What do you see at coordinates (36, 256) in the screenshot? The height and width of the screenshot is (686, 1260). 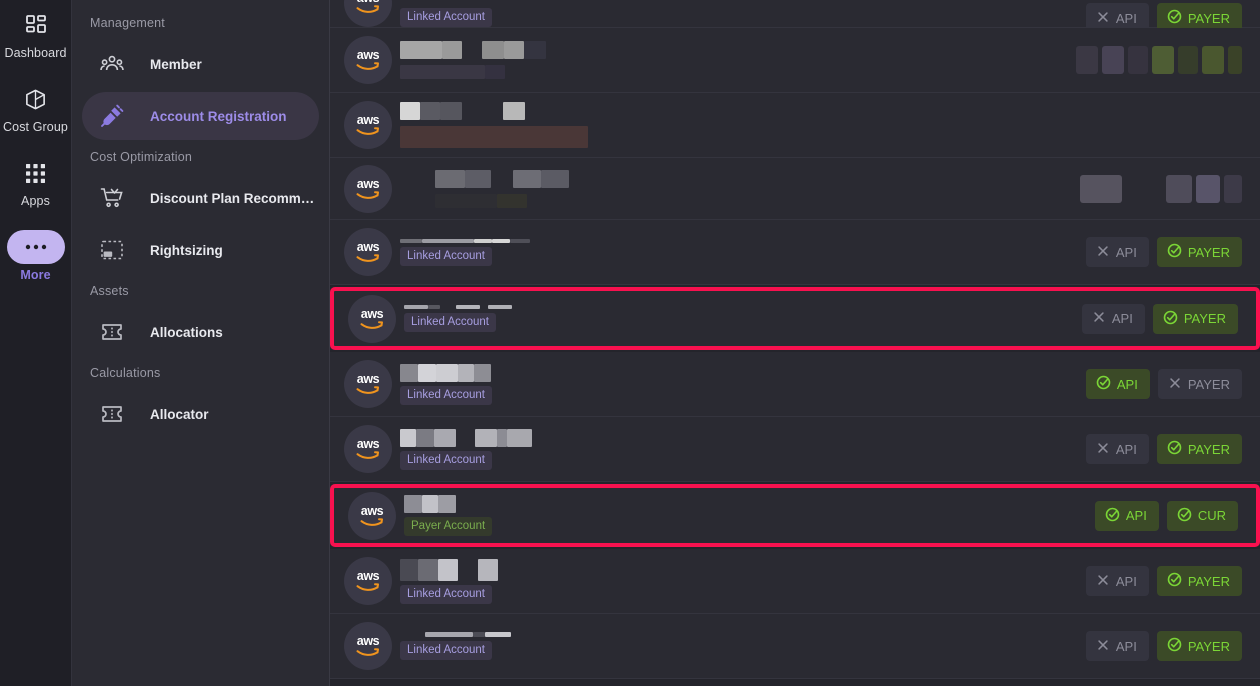 I see `rail-item-more: More` at bounding box center [36, 256].